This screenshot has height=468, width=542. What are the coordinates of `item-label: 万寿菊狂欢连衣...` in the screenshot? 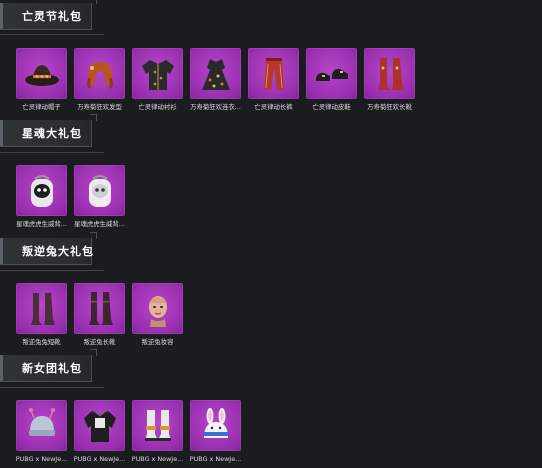 It's located at (215, 107).